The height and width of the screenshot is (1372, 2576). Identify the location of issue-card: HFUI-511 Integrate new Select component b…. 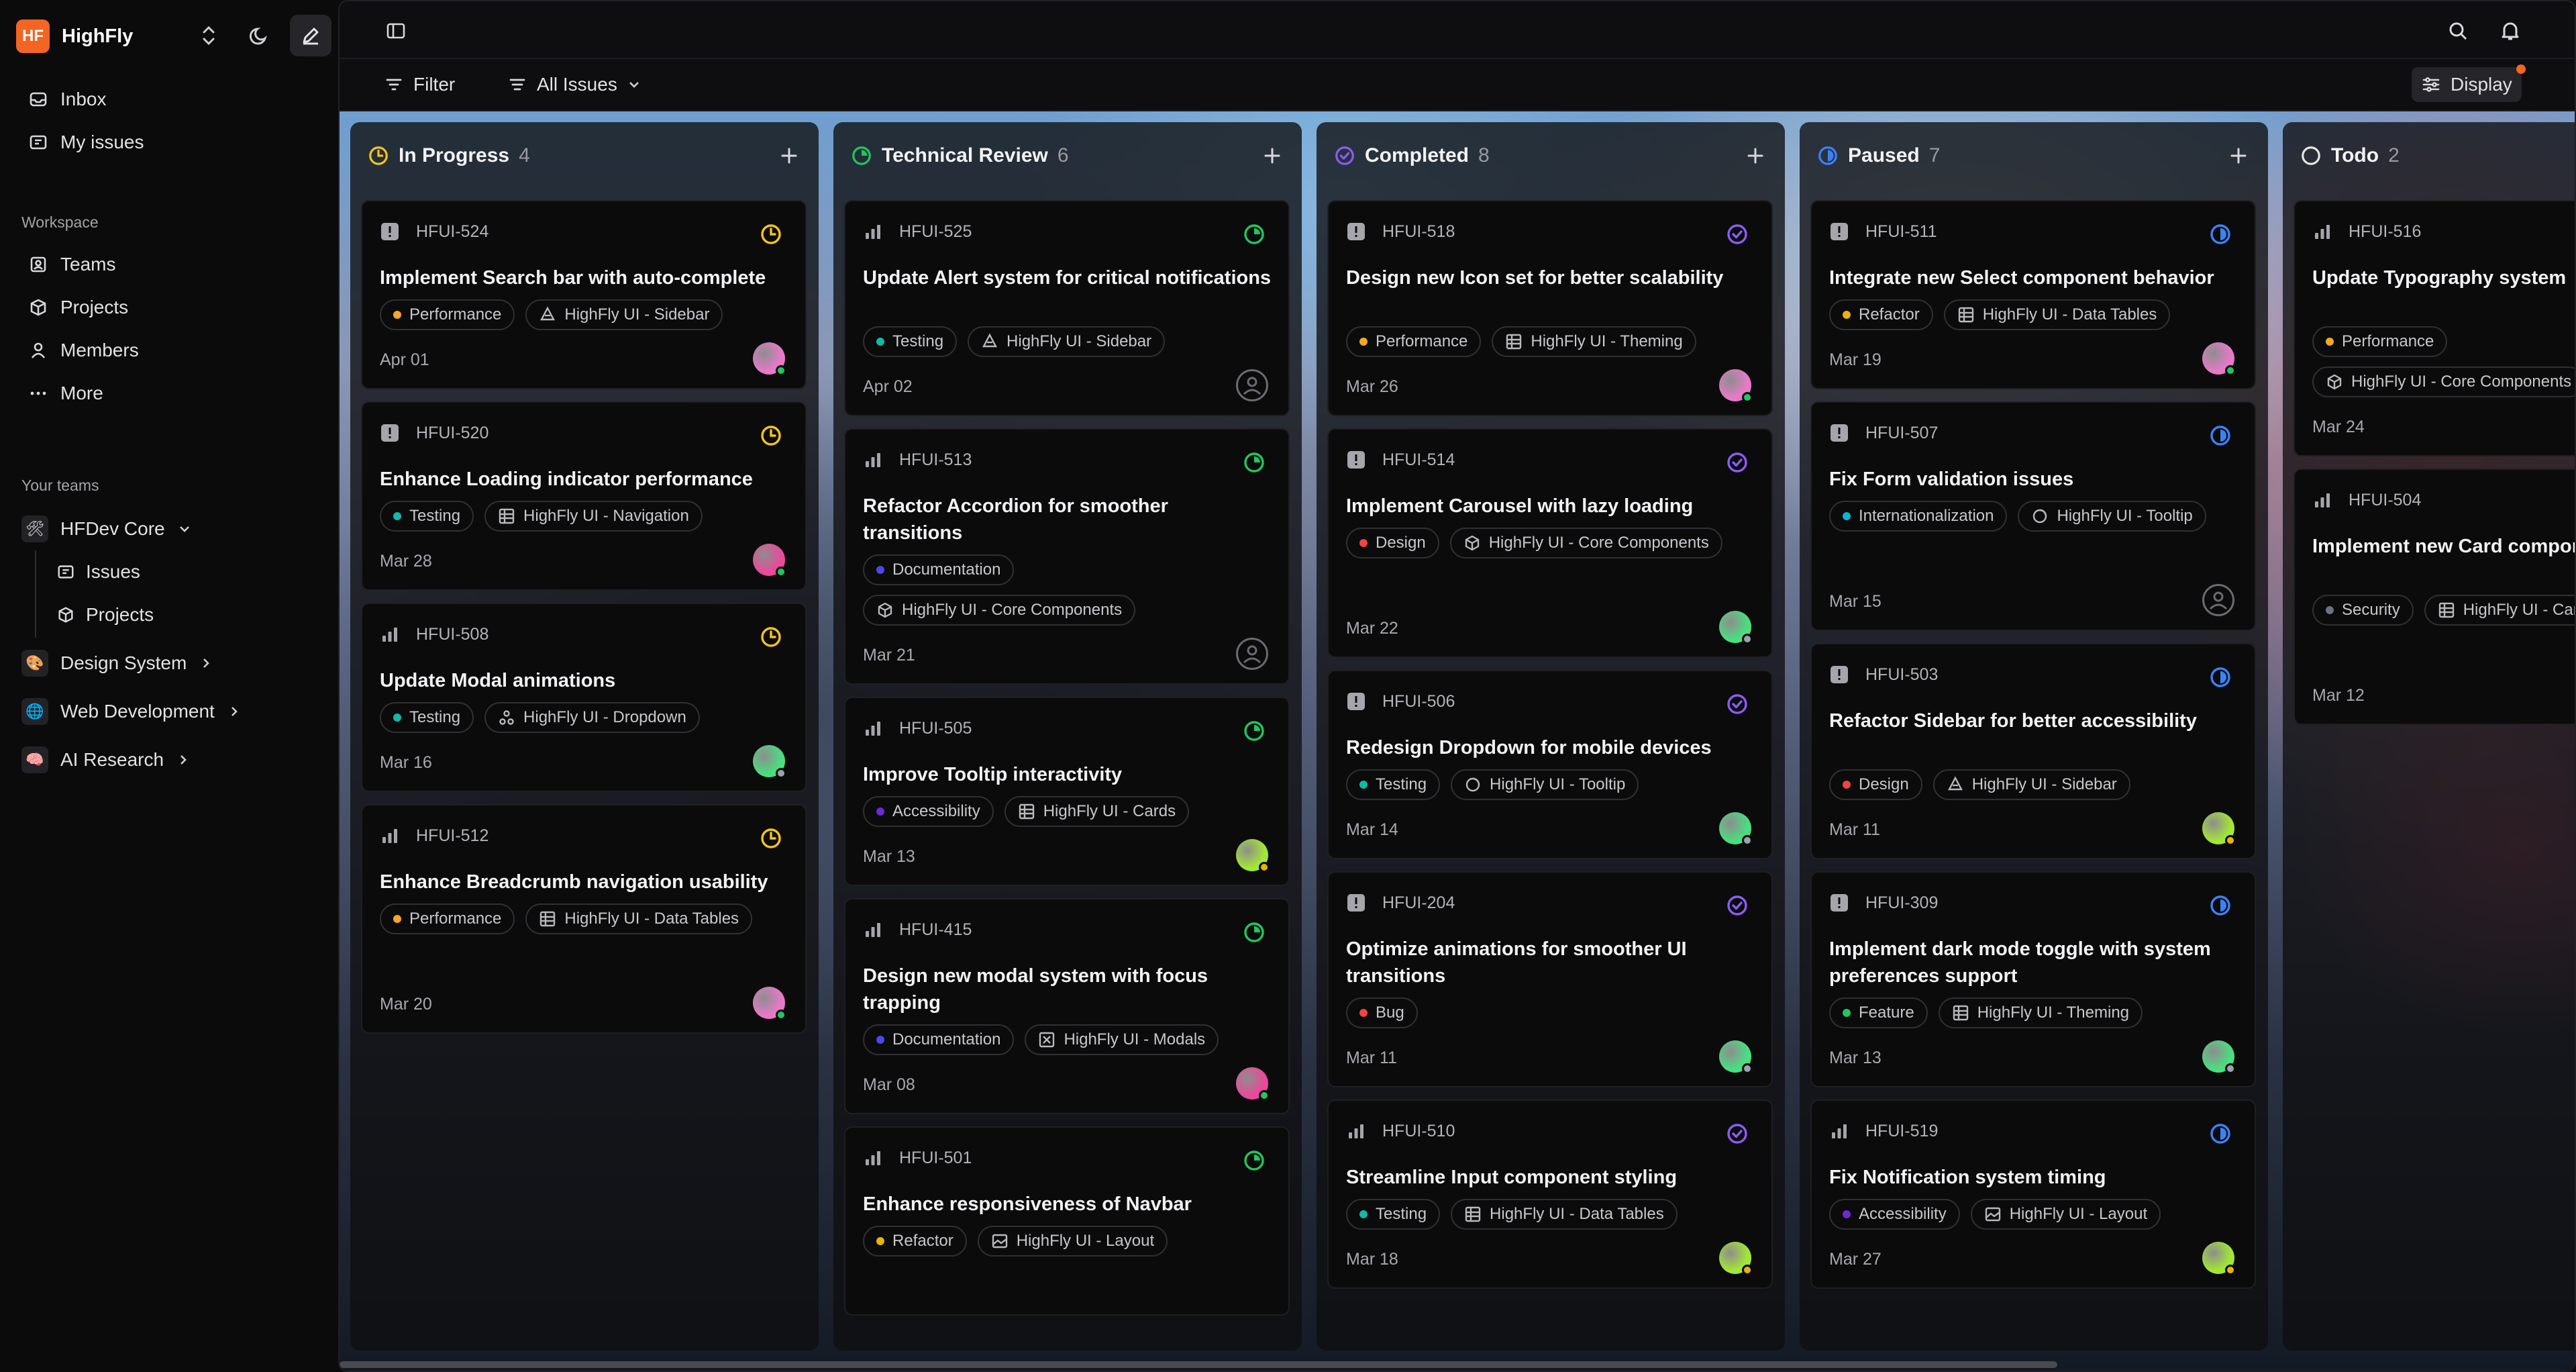
(2033, 294).